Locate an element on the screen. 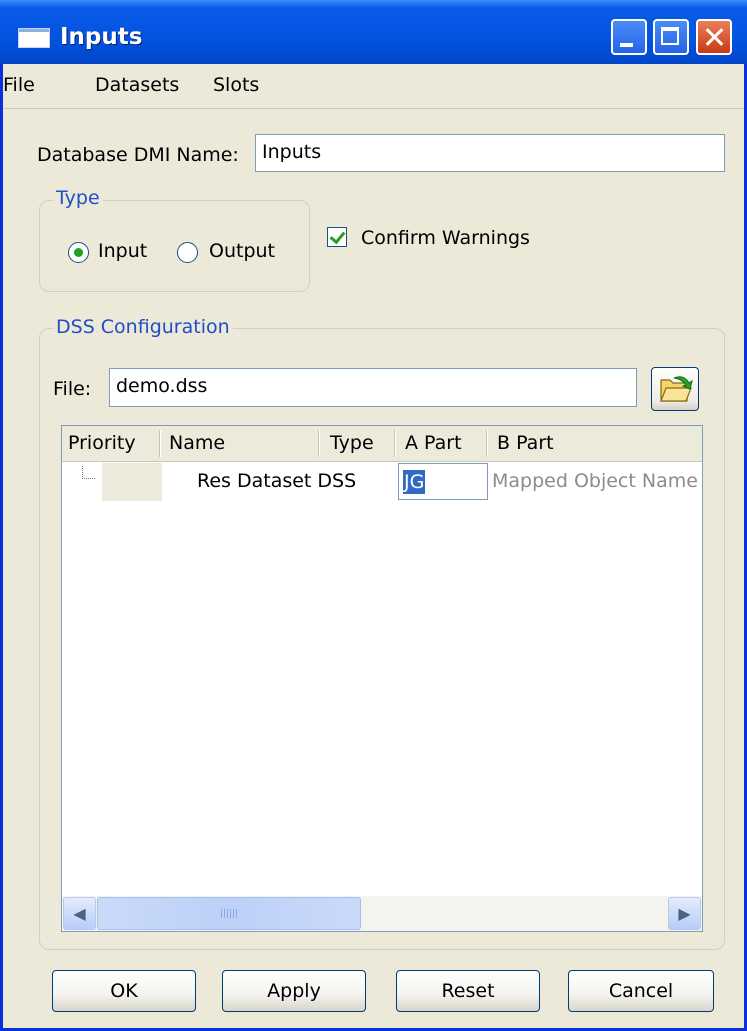  output-radio-label: Output is located at coordinates (242, 251).